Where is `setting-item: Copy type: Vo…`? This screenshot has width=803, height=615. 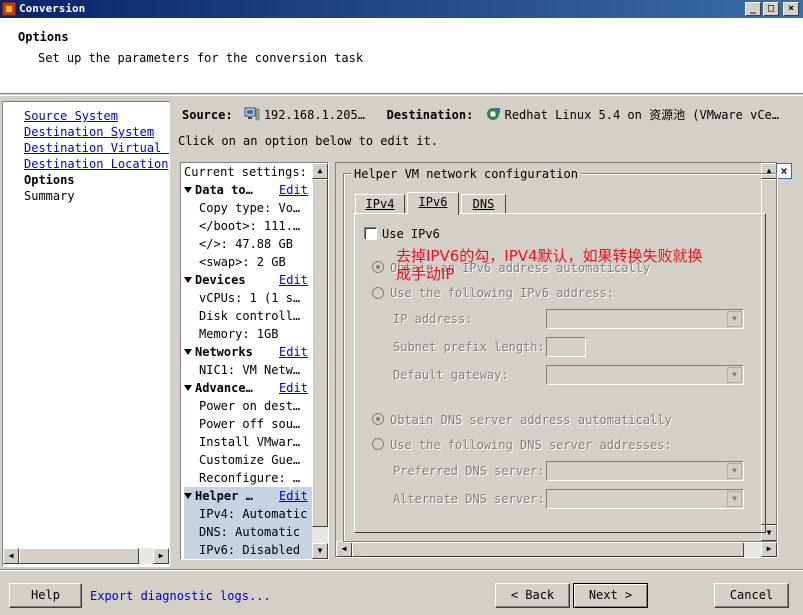
setting-item: Copy type: Vo… is located at coordinates (248, 208).